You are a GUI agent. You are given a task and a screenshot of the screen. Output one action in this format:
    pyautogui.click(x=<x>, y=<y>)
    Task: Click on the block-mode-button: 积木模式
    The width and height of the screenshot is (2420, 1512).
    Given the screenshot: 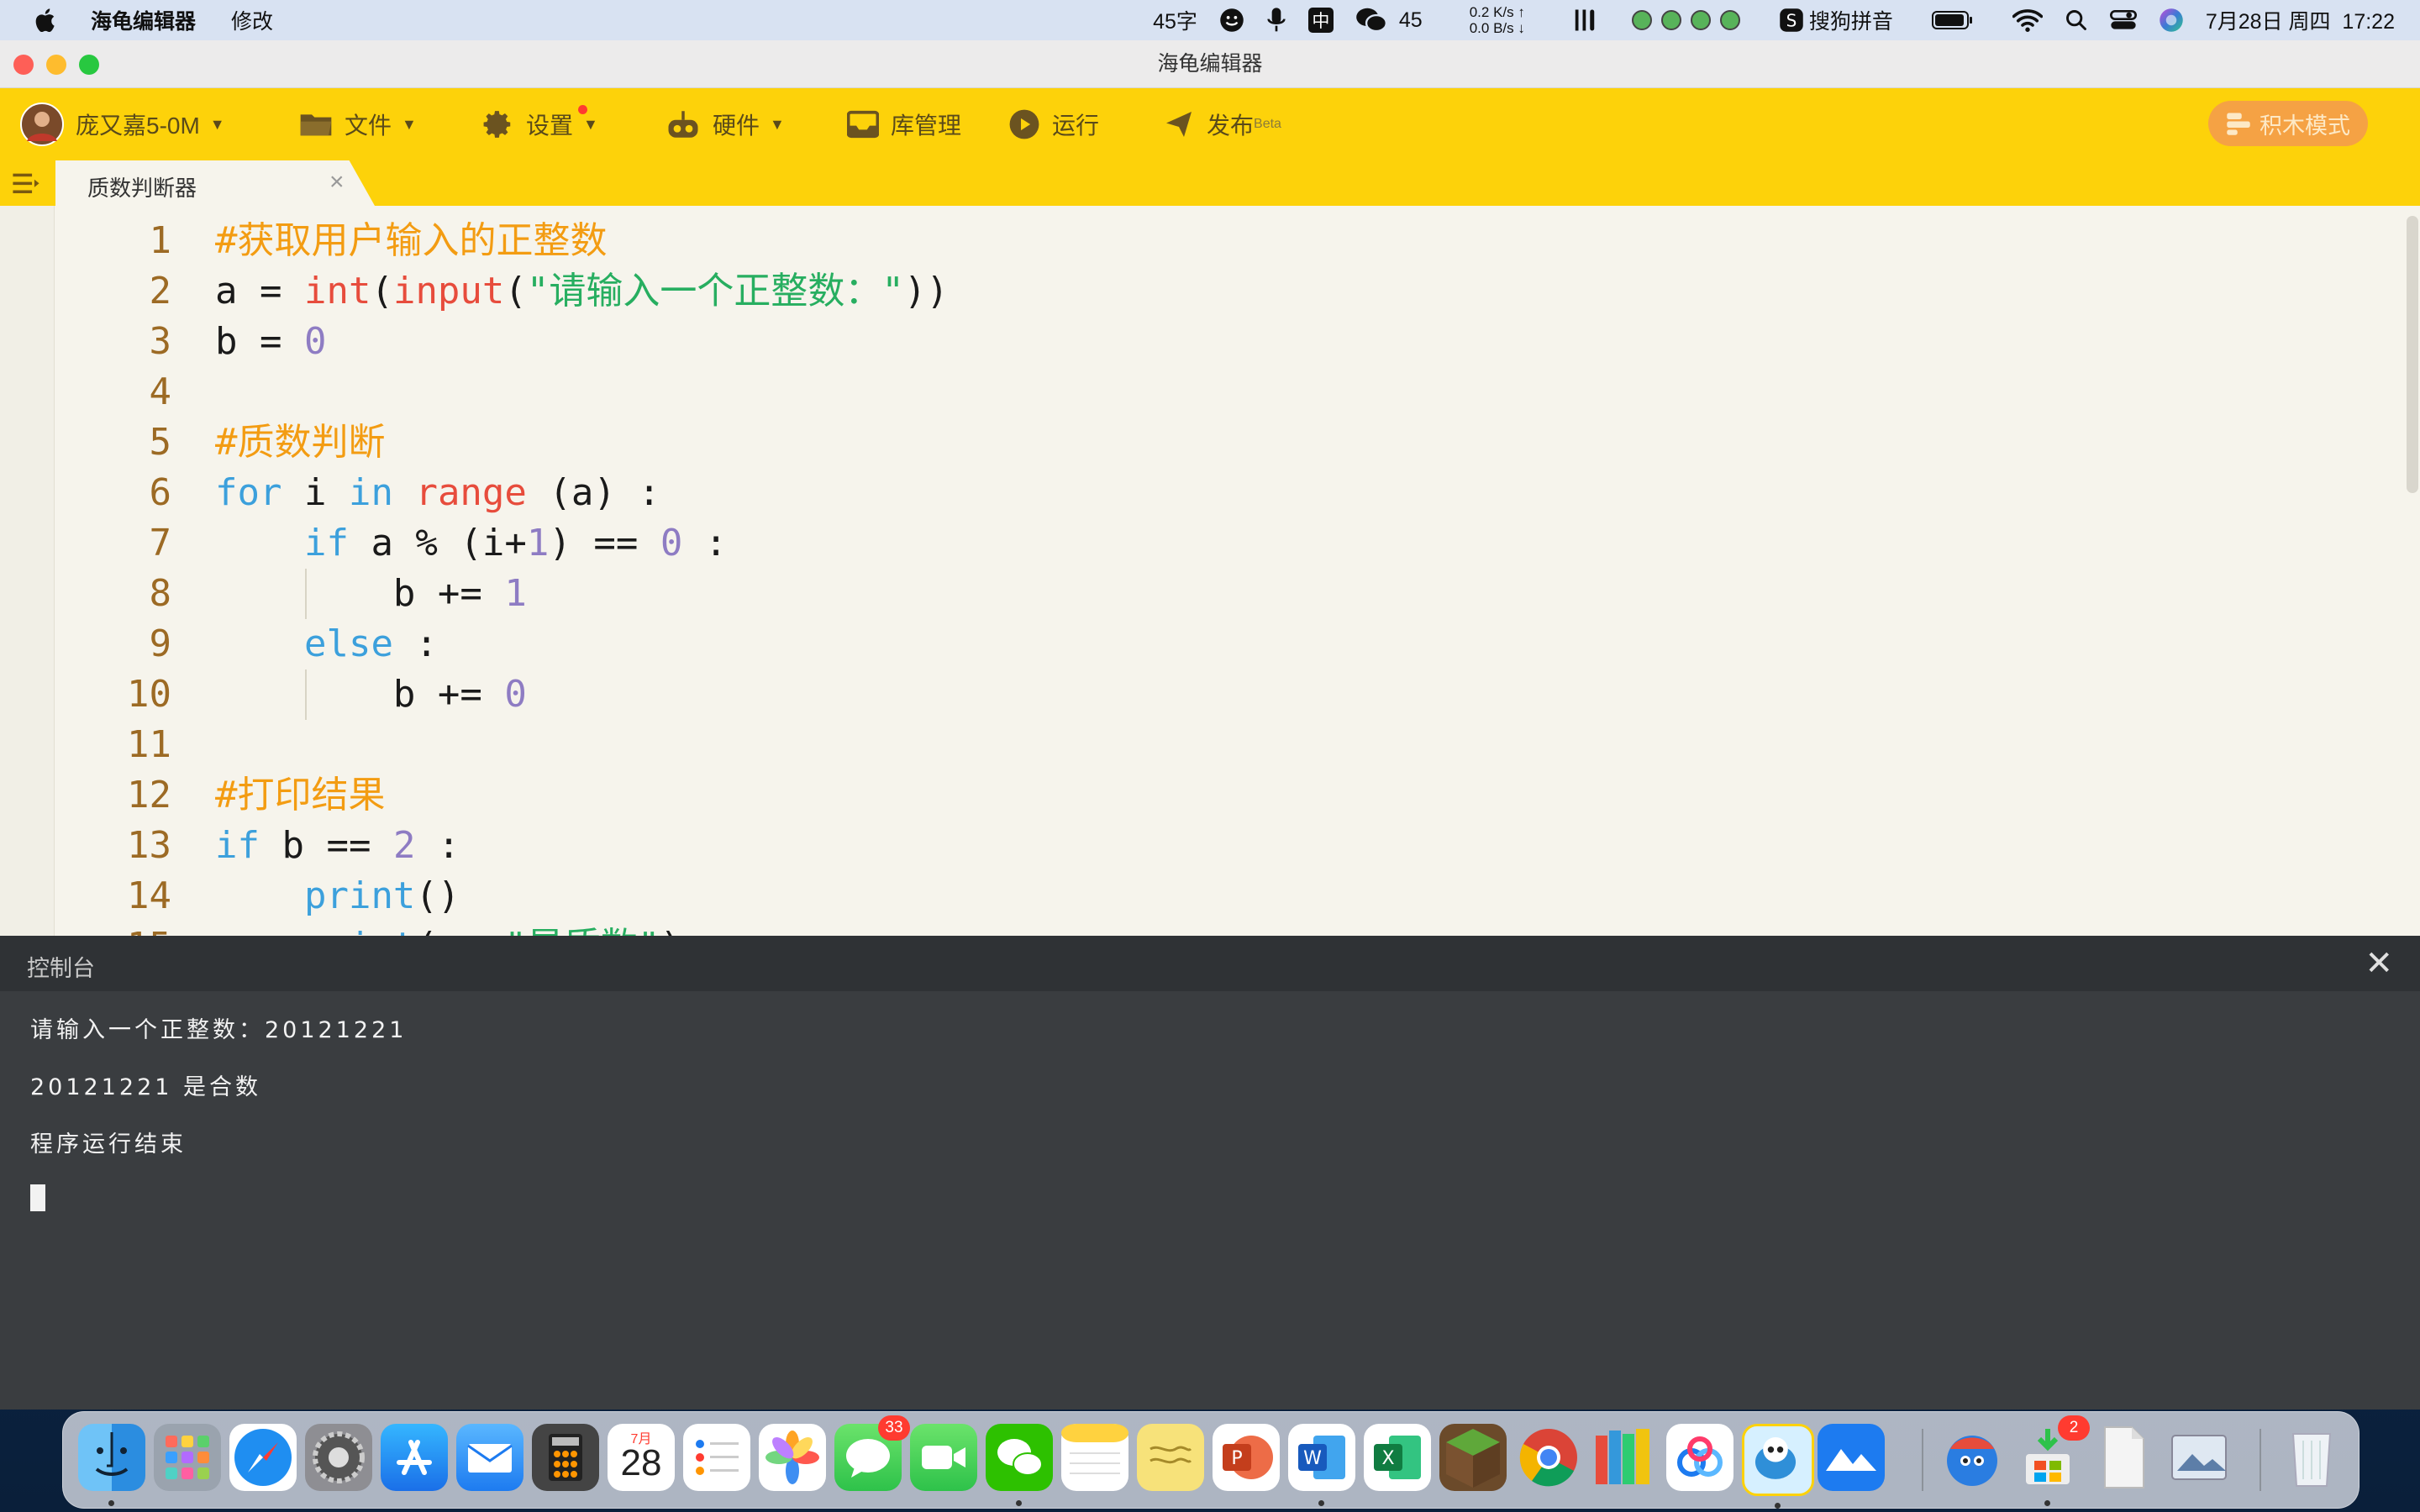 What is the action you would take?
    pyautogui.click(x=2288, y=123)
    